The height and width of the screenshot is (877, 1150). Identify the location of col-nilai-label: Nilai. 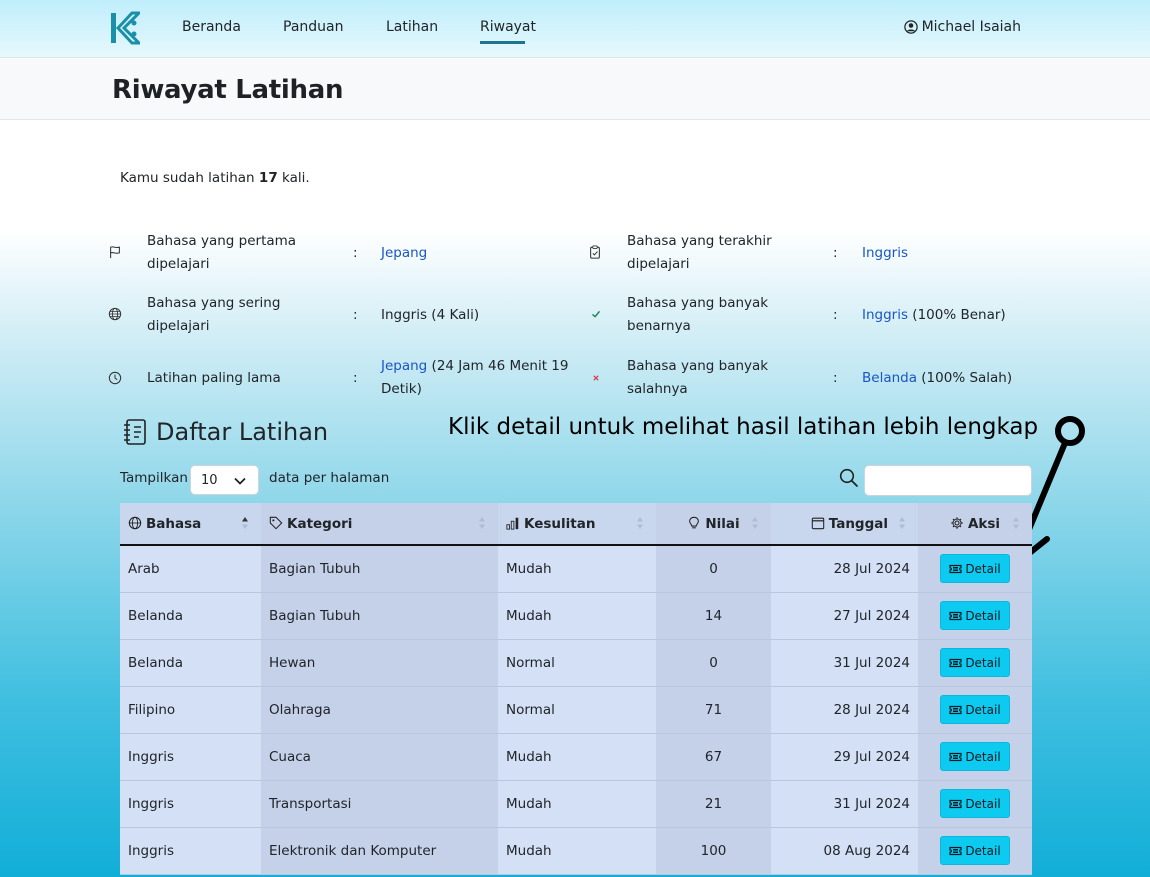
(722, 523).